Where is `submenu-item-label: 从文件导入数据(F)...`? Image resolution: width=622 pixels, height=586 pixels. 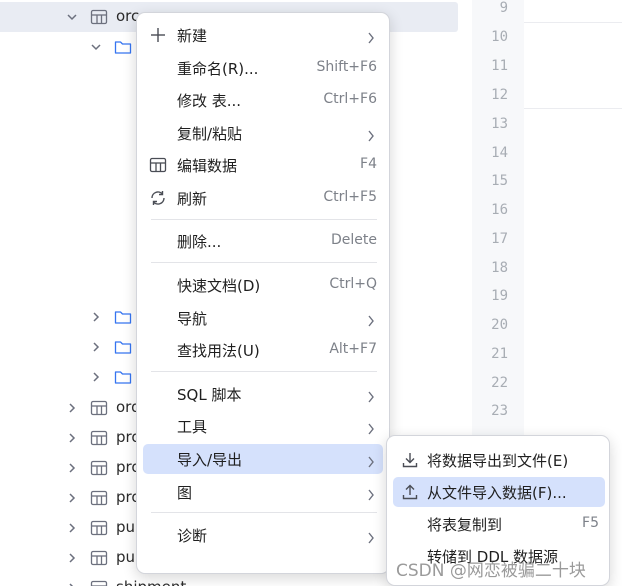
submenu-item-label: 从文件导入数据(F)... is located at coordinates (497, 493).